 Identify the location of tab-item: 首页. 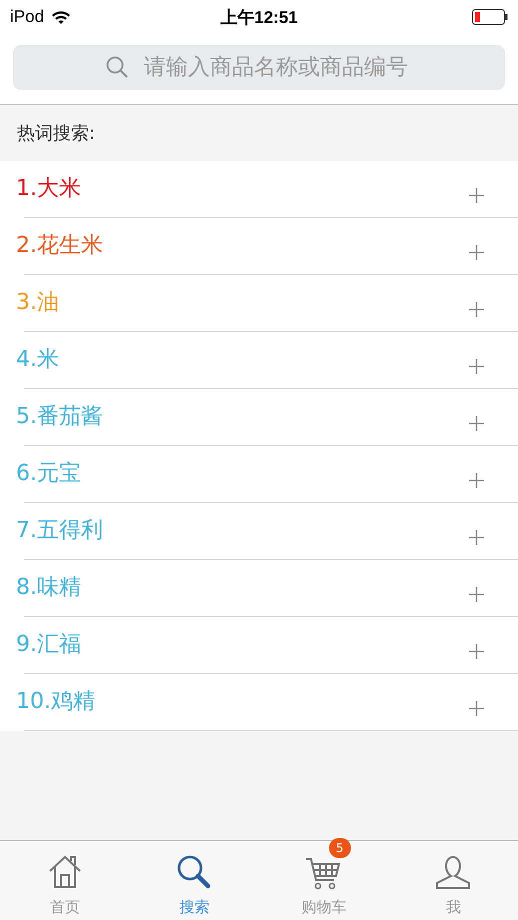
(65, 880).